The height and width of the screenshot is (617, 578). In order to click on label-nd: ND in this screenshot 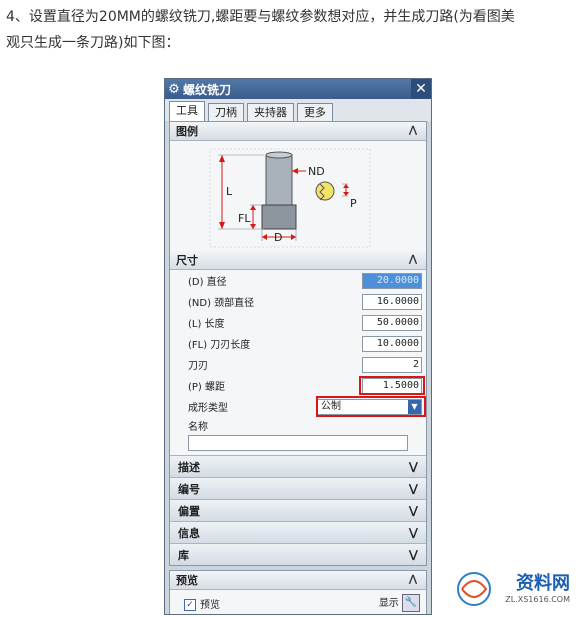, I will do `click(316, 171)`.